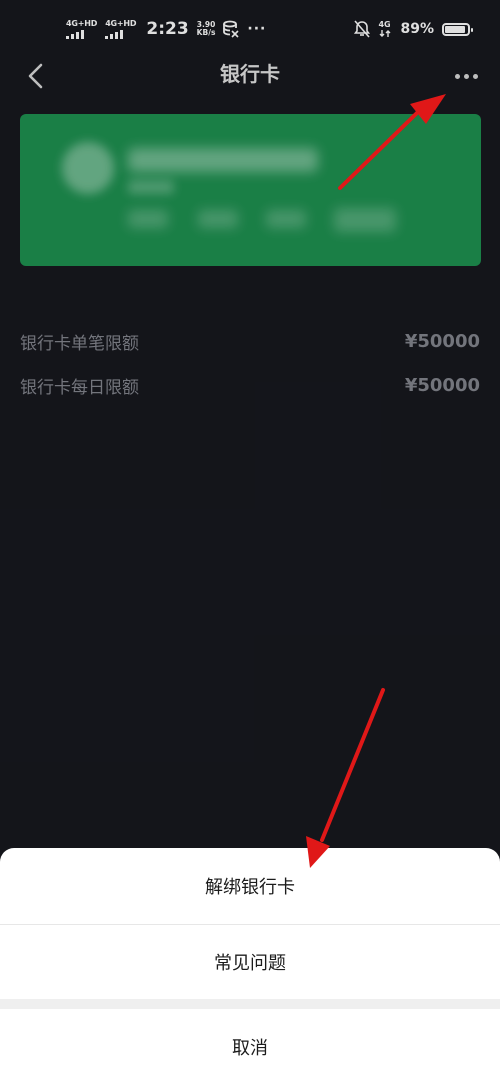 Image resolution: width=500 pixels, height=1084 pixels. What do you see at coordinates (250, 886) in the screenshot?
I see `unbind-card-button: 解绑银行卡` at bounding box center [250, 886].